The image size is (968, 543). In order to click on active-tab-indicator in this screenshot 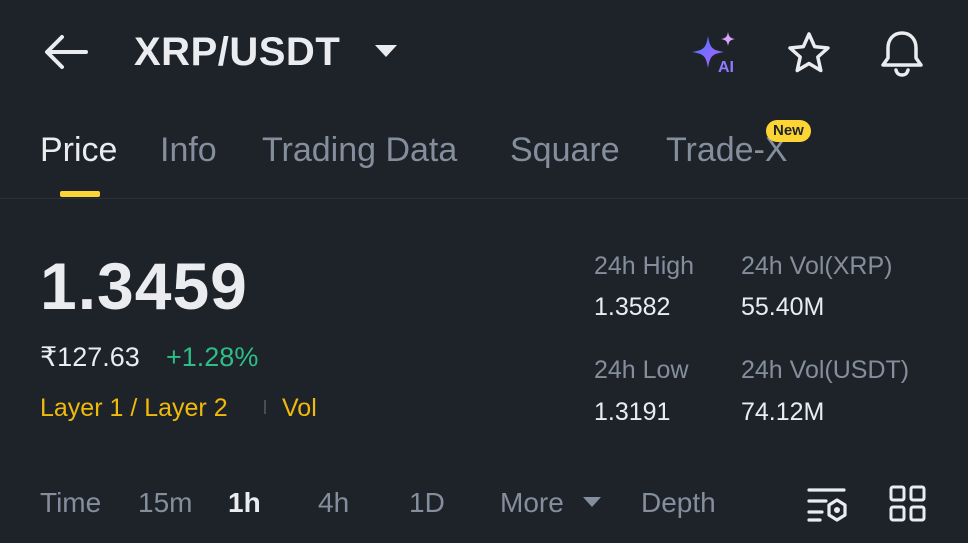, I will do `click(80, 194)`.